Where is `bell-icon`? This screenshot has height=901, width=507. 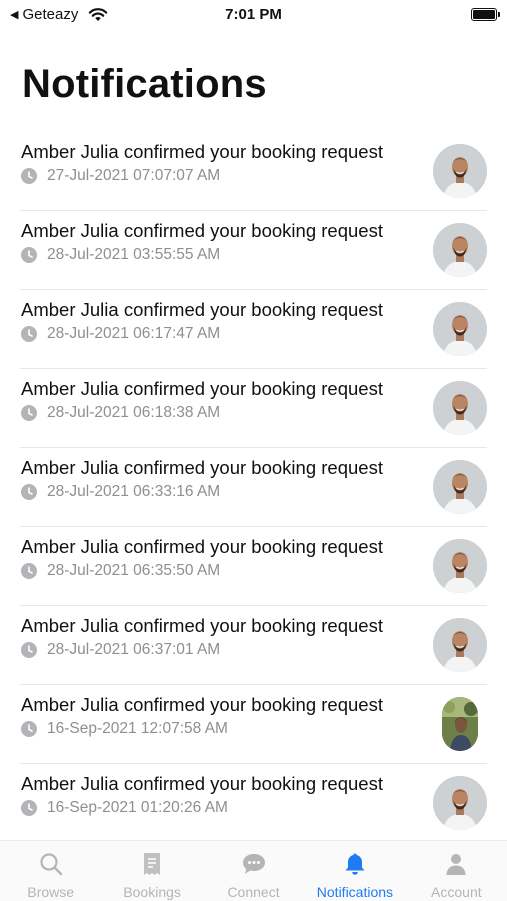
bell-icon is located at coordinates (355, 867).